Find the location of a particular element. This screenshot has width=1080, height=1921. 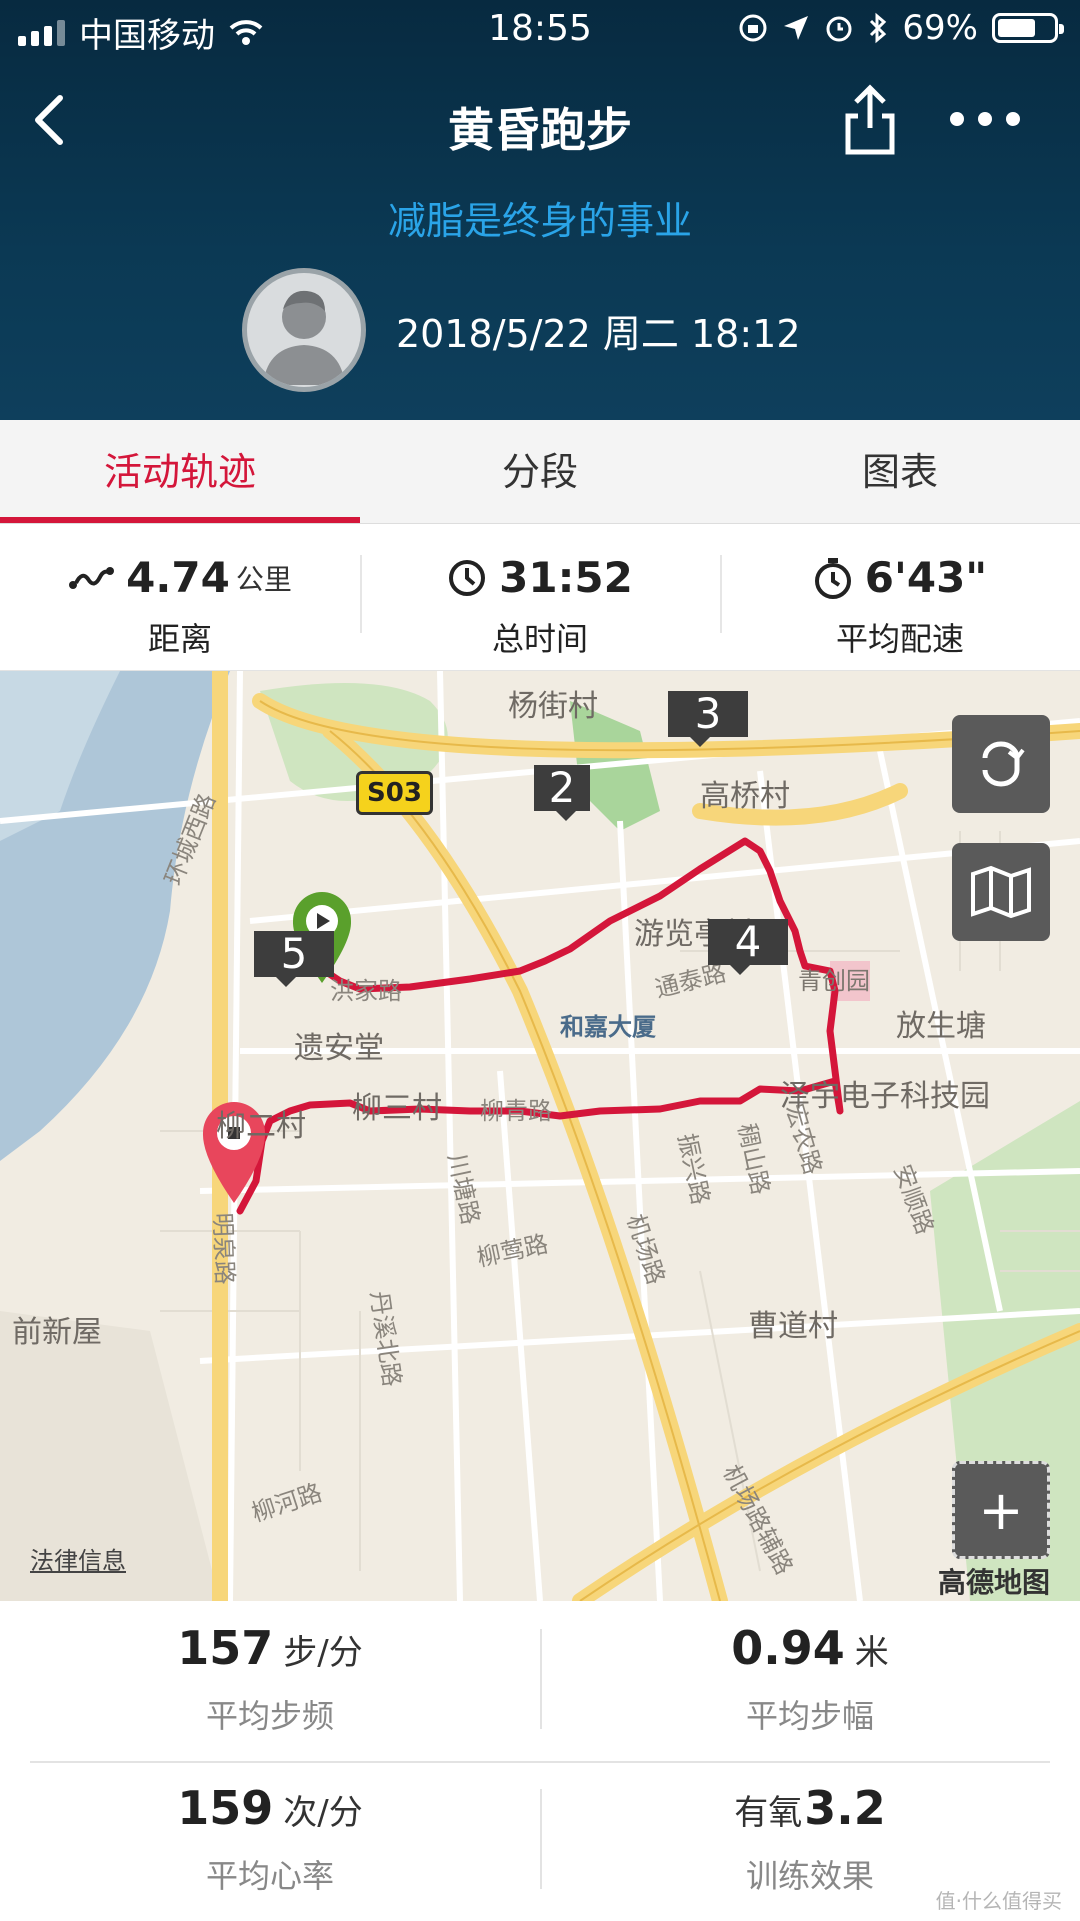

split-marker-5: 5 is located at coordinates (294, 959).